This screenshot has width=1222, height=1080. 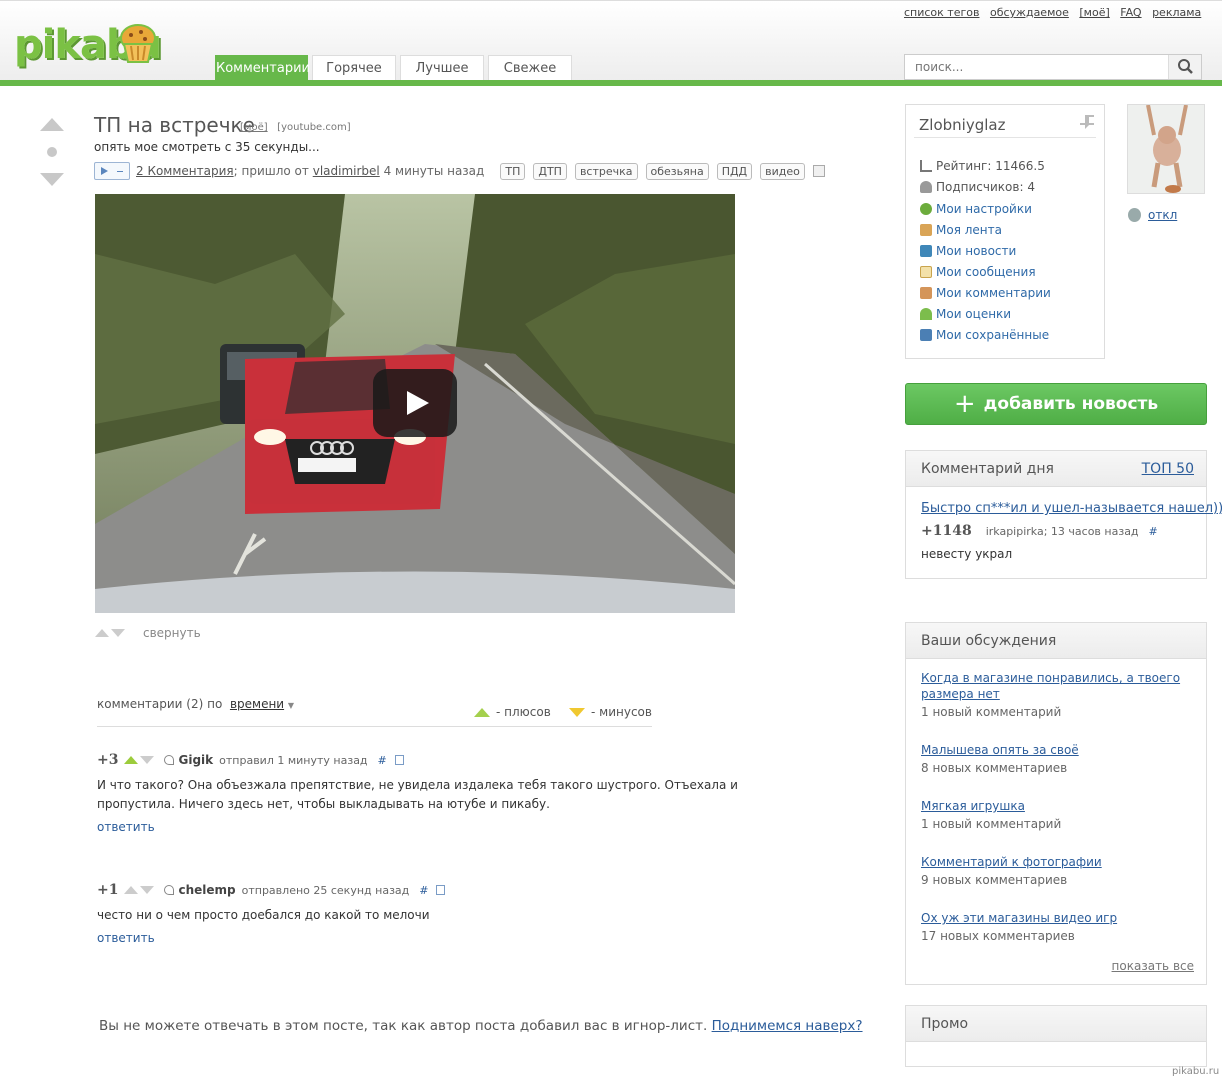 What do you see at coordinates (442, 67) in the screenshot?
I see `tab-best: Лучшее` at bounding box center [442, 67].